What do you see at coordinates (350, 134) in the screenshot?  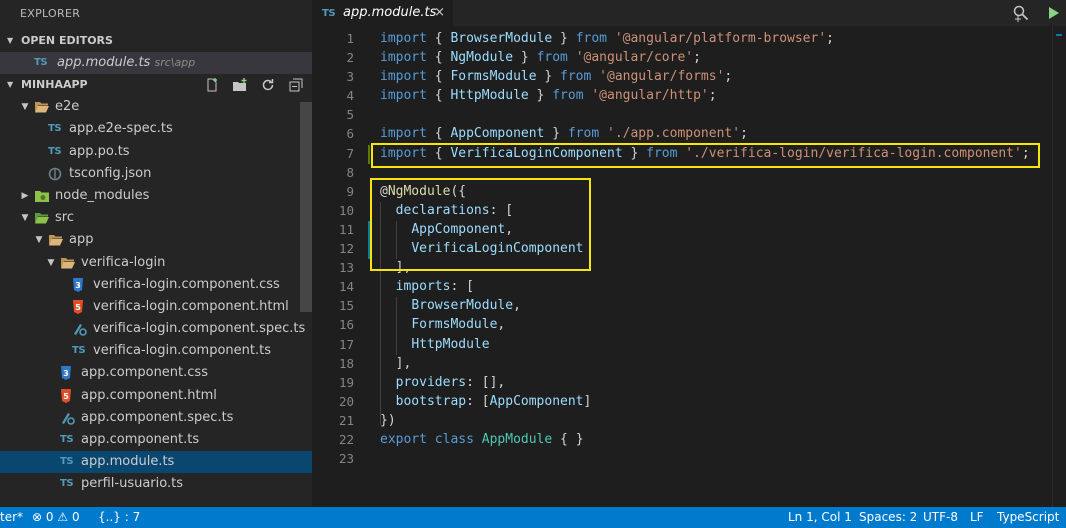 I see `line-number: 6` at bounding box center [350, 134].